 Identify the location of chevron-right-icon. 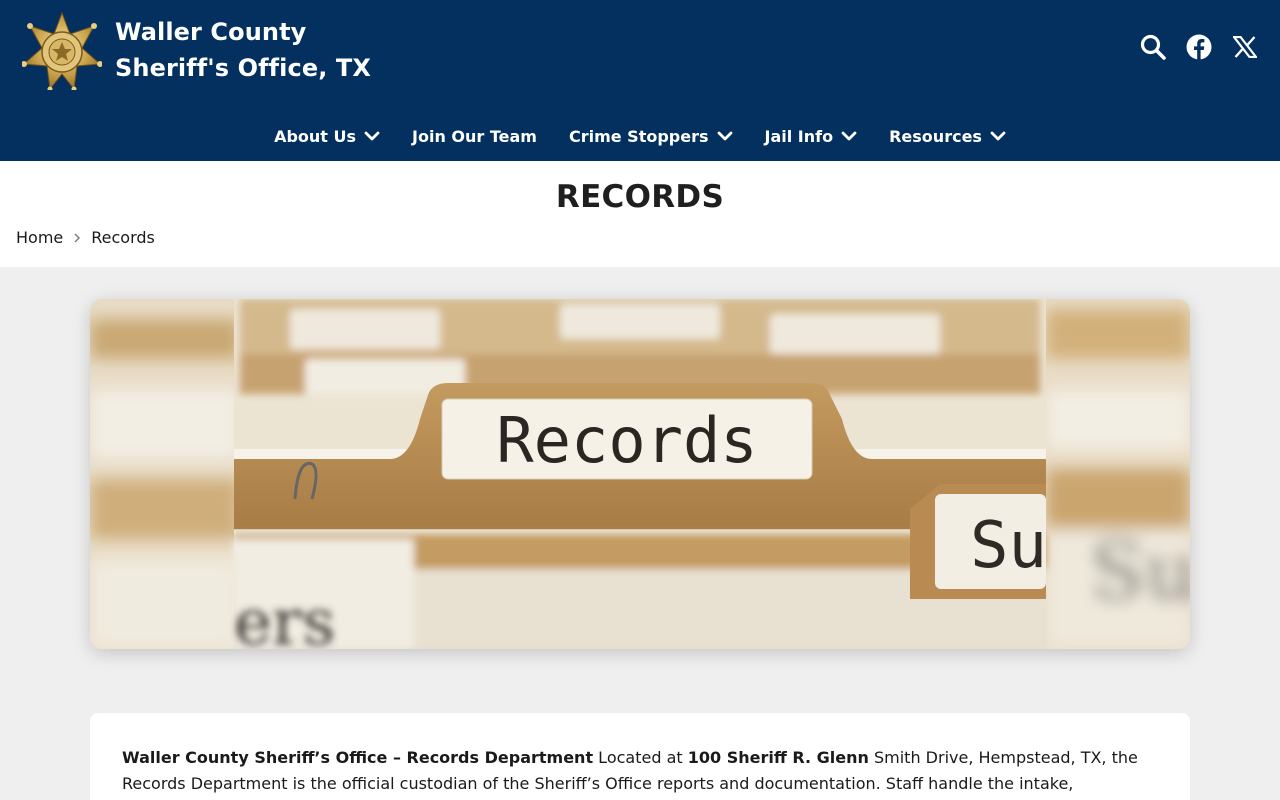
(77, 237).